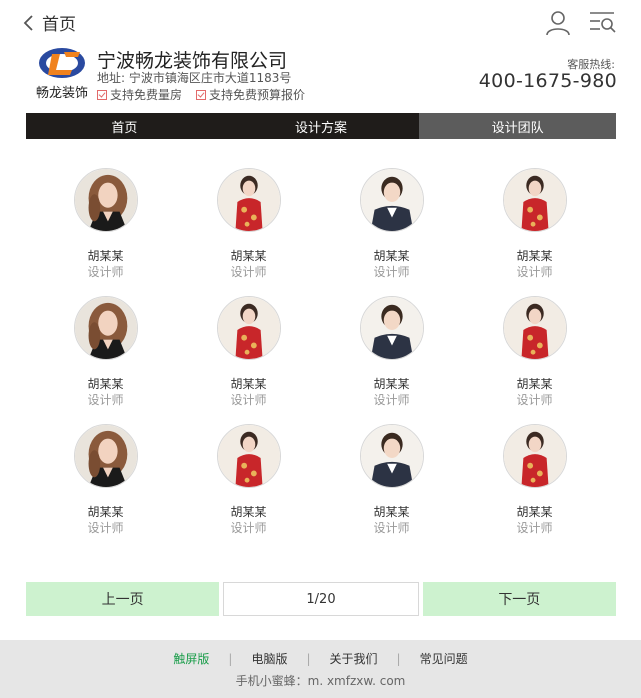  Describe the element at coordinates (194, 78) in the screenshot. I see `company-address: 地址: 宁波市镇海区庄市大道1183号` at that location.